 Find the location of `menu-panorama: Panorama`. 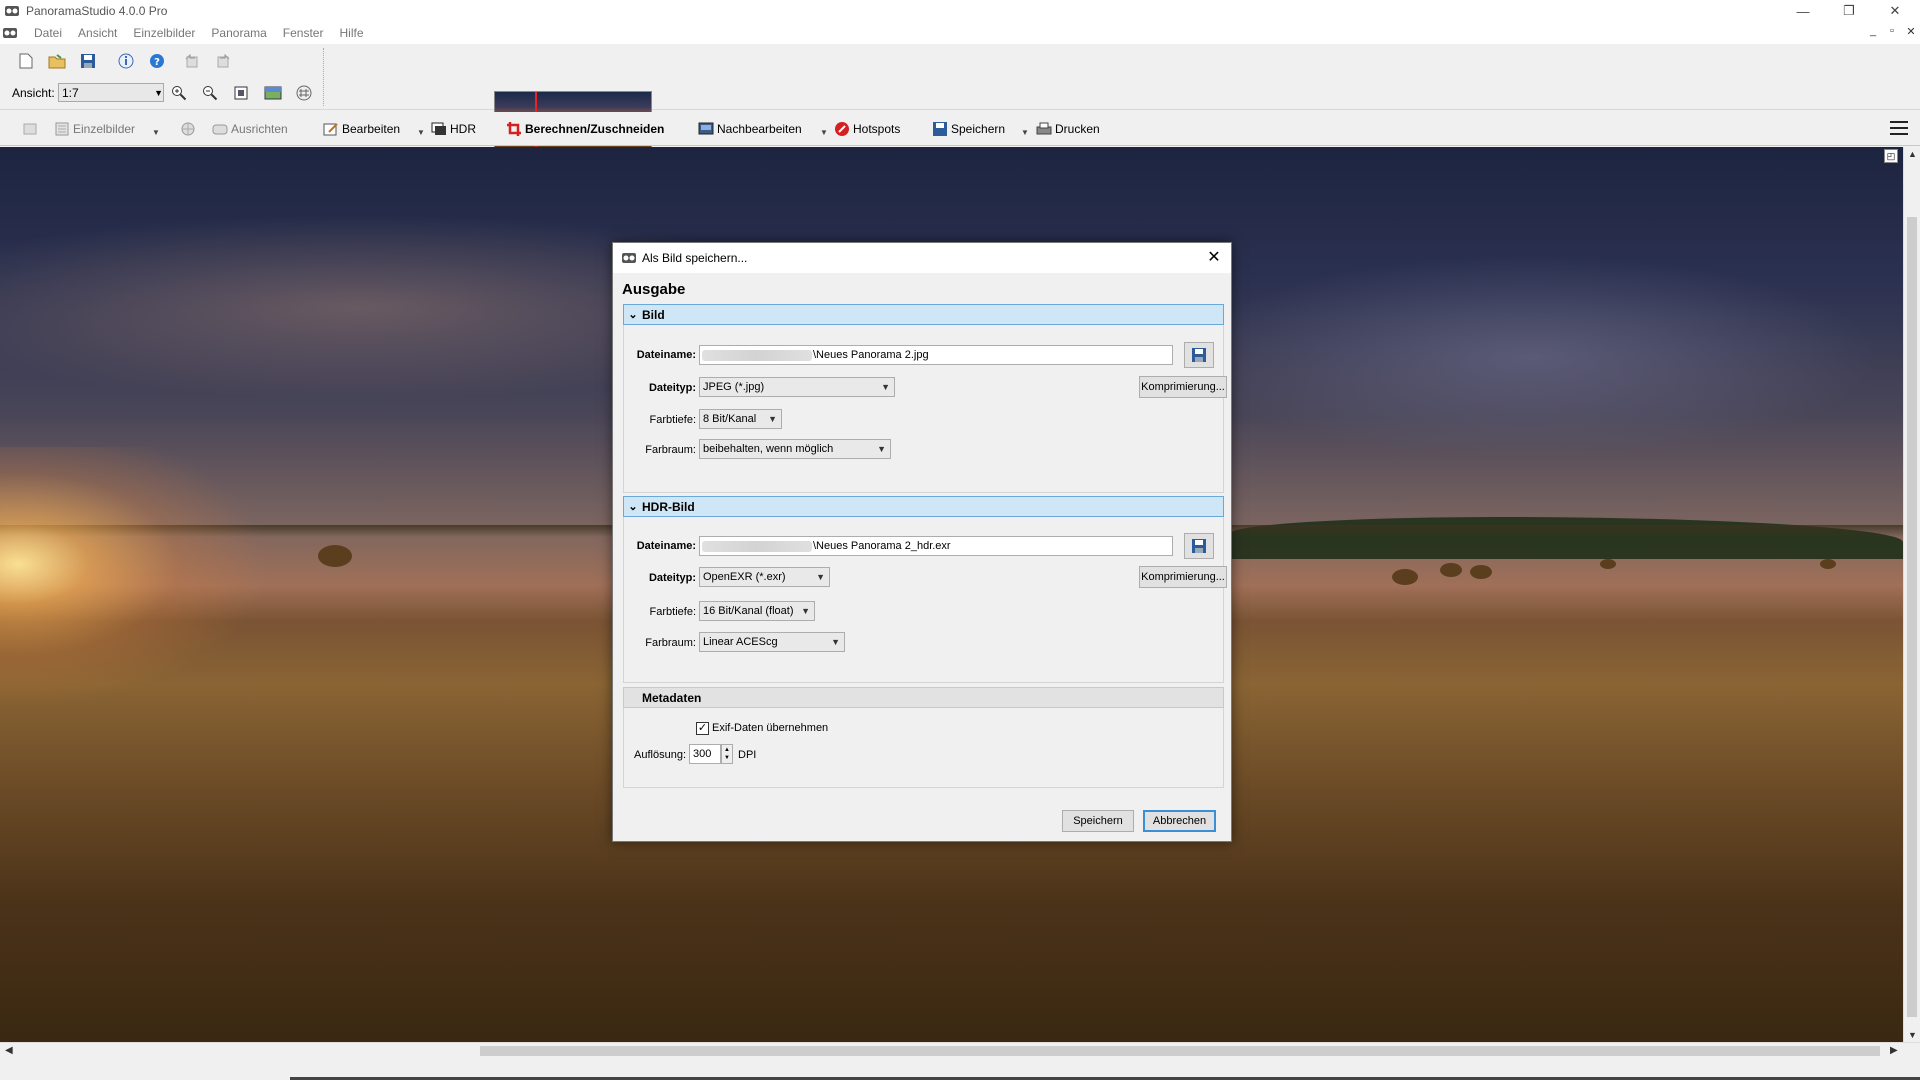

menu-panorama: Panorama is located at coordinates (238, 33).